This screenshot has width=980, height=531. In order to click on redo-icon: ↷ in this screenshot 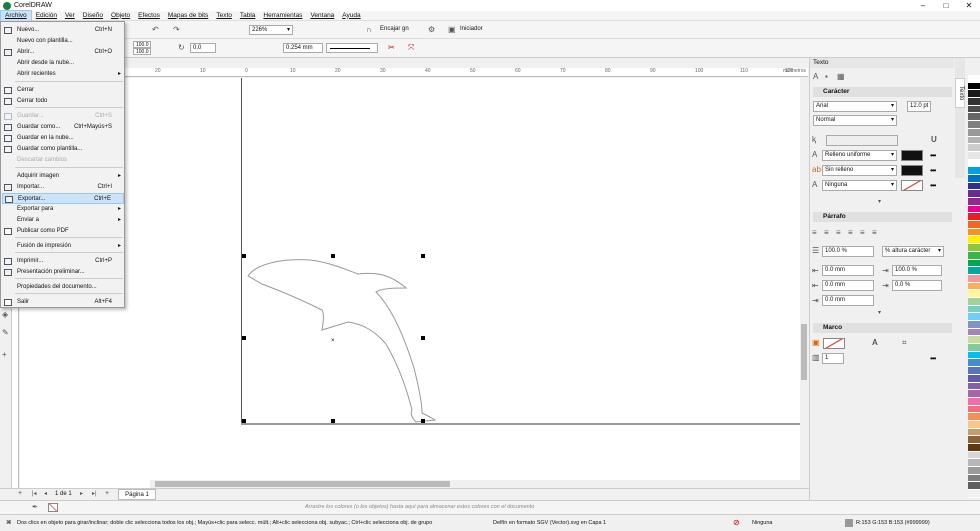, I will do `click(176, 30)`.